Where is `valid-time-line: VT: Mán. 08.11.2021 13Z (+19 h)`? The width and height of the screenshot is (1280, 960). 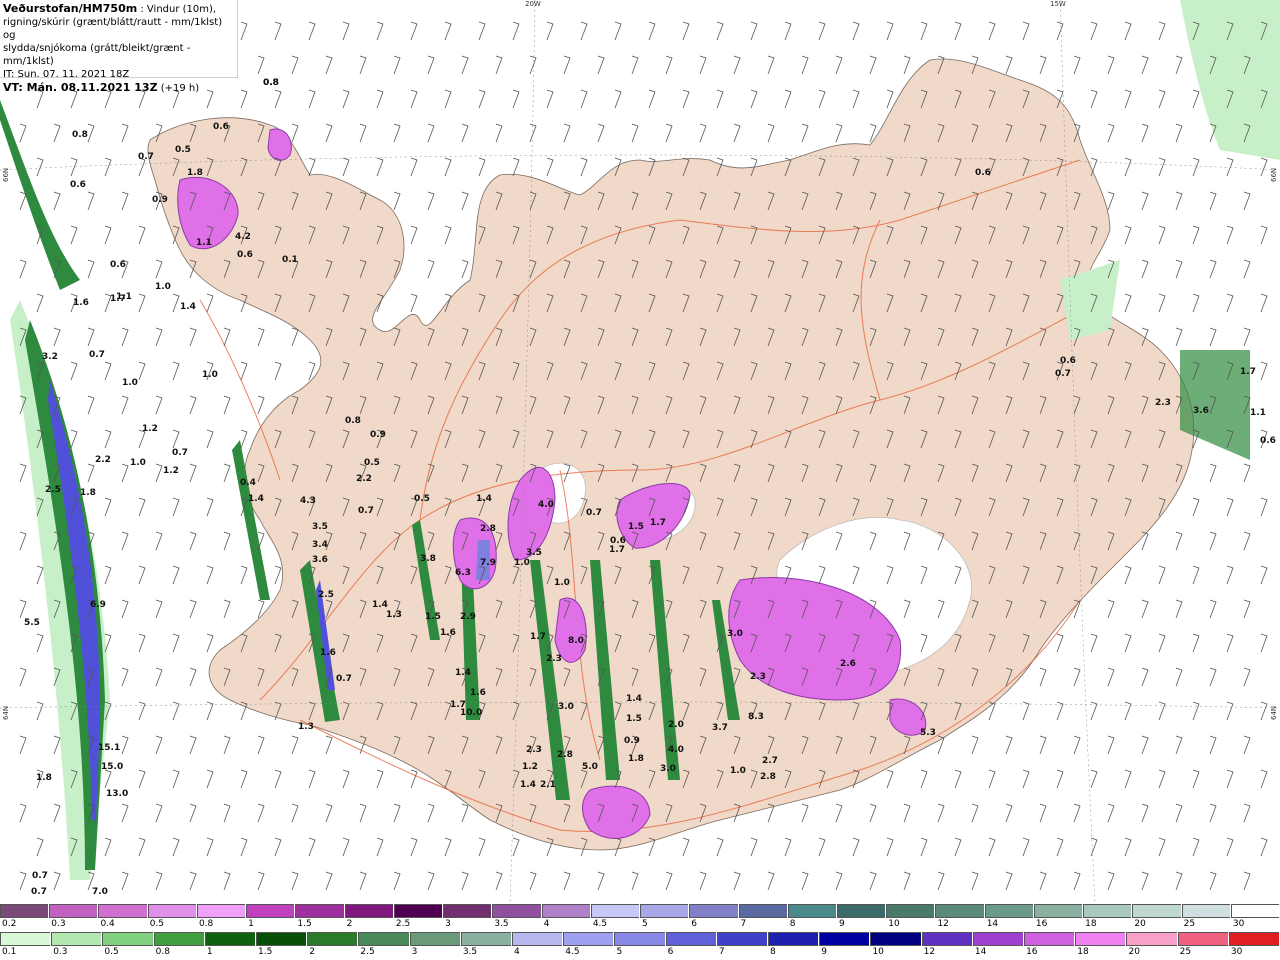 valid-time-line: VT: Mán. 08.11.2021 13Z (+19 h) is located at coordinates (118, 88).